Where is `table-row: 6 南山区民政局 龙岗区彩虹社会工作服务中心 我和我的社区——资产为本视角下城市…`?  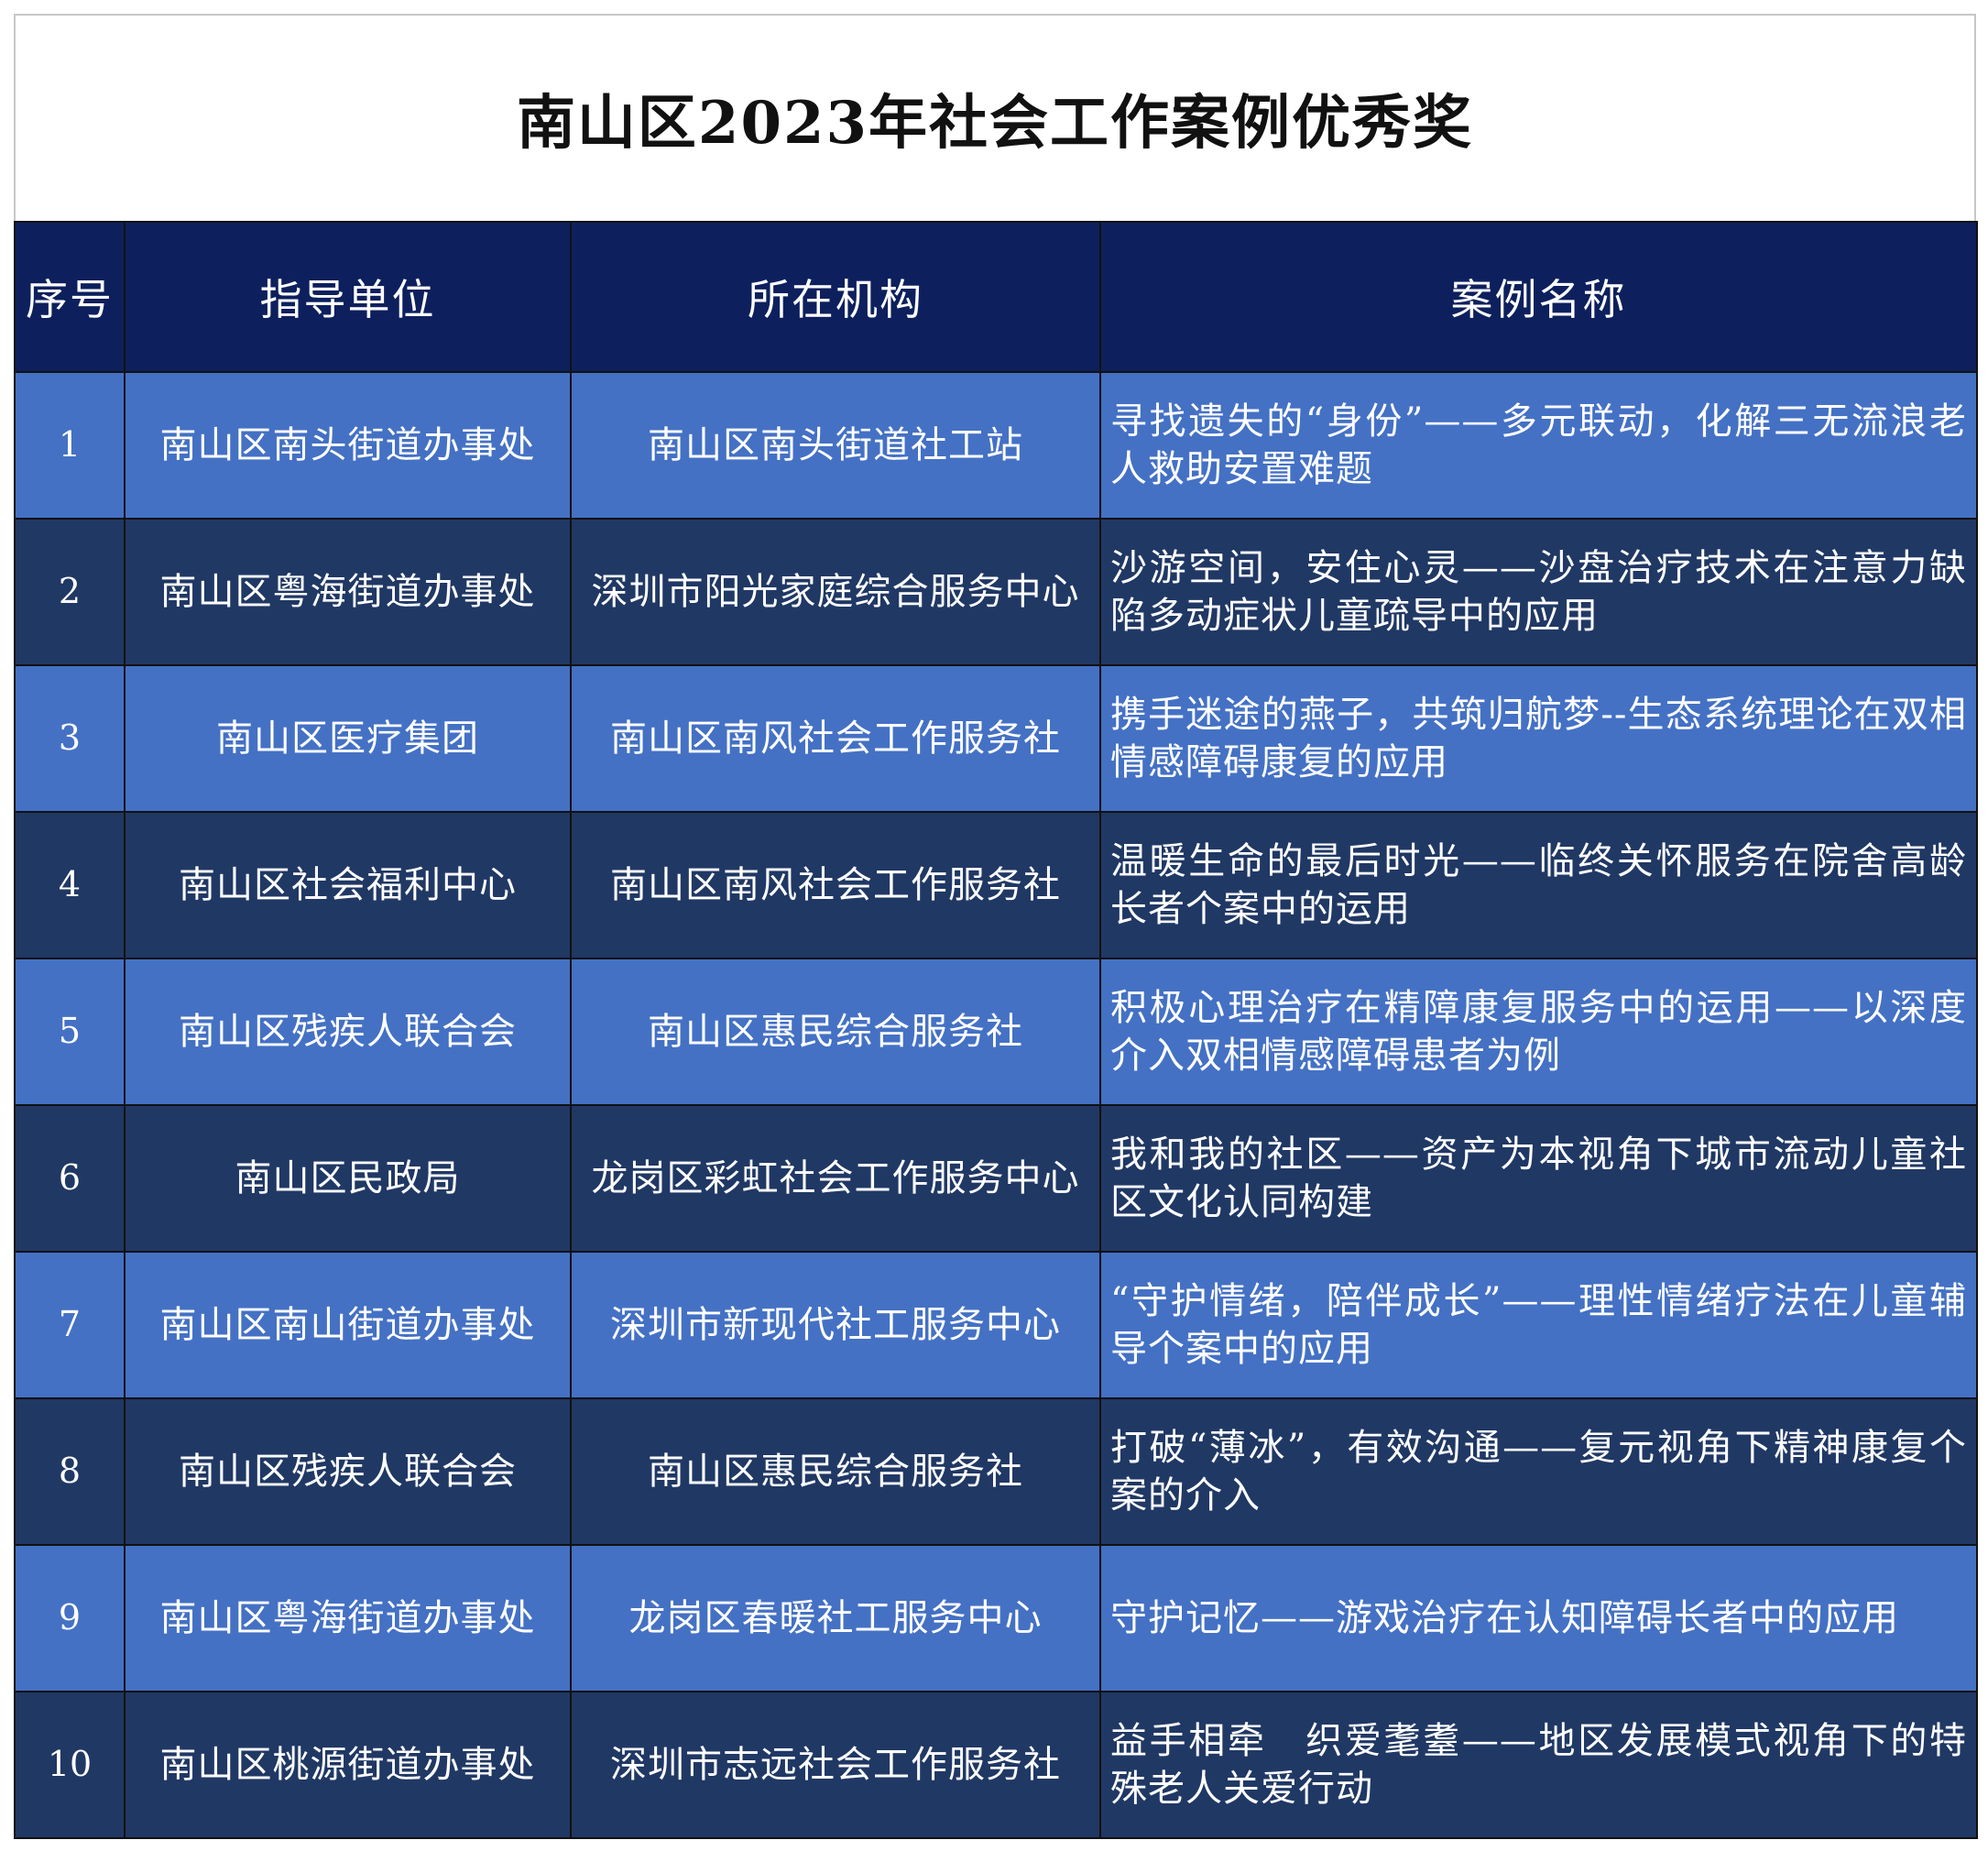 table-row: 6 南山区民政局 龙岗区彩虹社会工作服务中心 我和我的社区——资产为本视角下城市… is located at coordinates (996, 1179).